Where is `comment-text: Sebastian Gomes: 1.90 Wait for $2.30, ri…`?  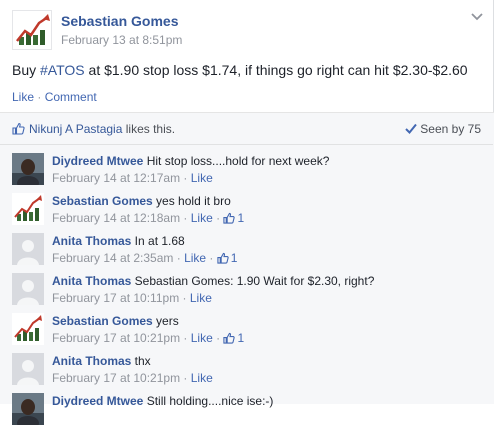
comment-text: Sebastian Gomes: 1.90 Wait for $2.30, ri… is located at coordinates (253, 281).